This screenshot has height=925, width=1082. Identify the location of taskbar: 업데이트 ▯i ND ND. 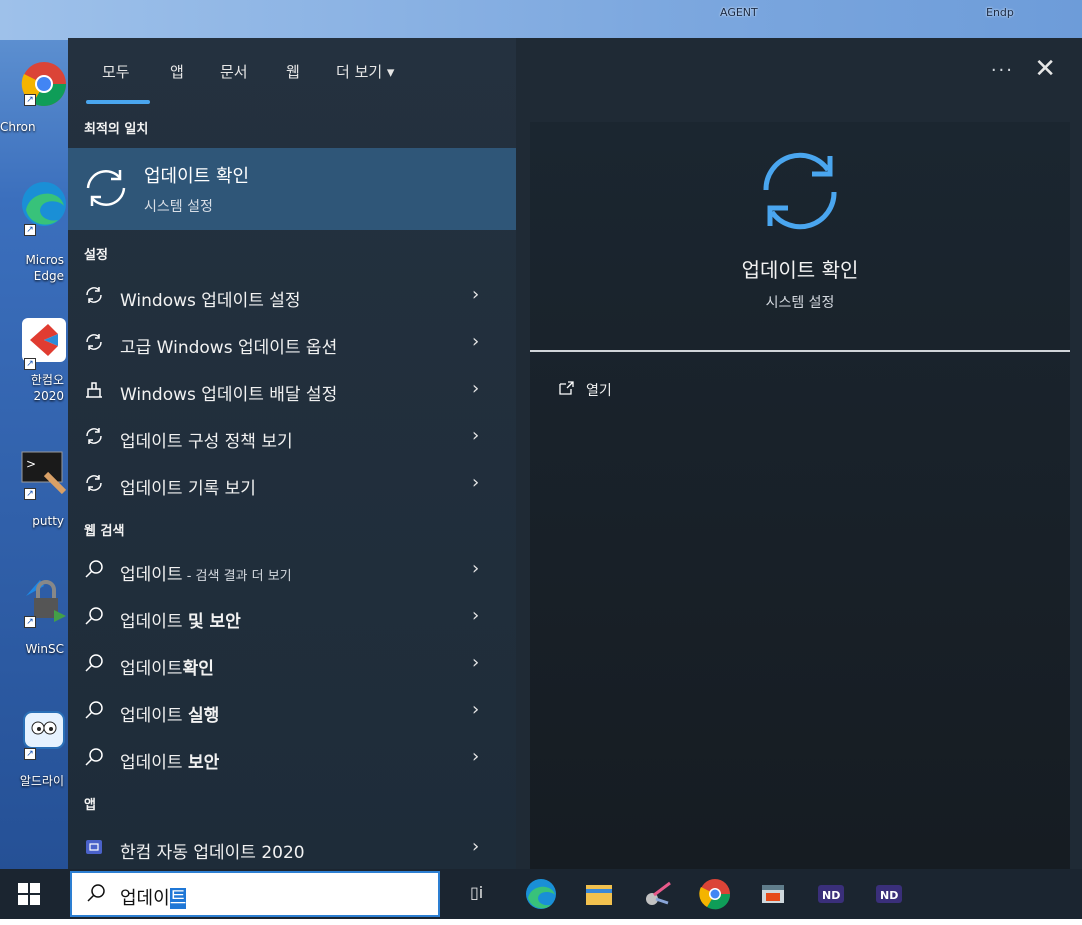
(541, 894).